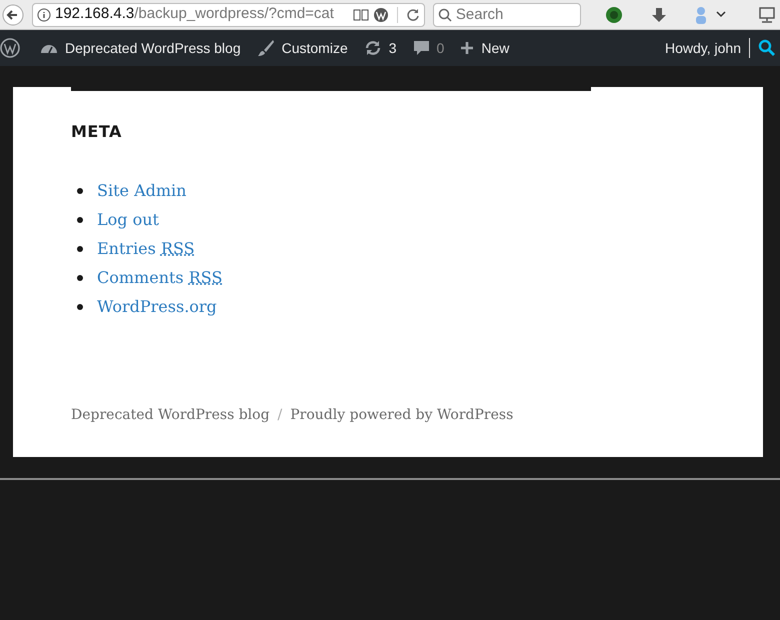 This screenshot has height=620, width=780. I want to click on meta-link: Comments RSS, so click(159, 277).